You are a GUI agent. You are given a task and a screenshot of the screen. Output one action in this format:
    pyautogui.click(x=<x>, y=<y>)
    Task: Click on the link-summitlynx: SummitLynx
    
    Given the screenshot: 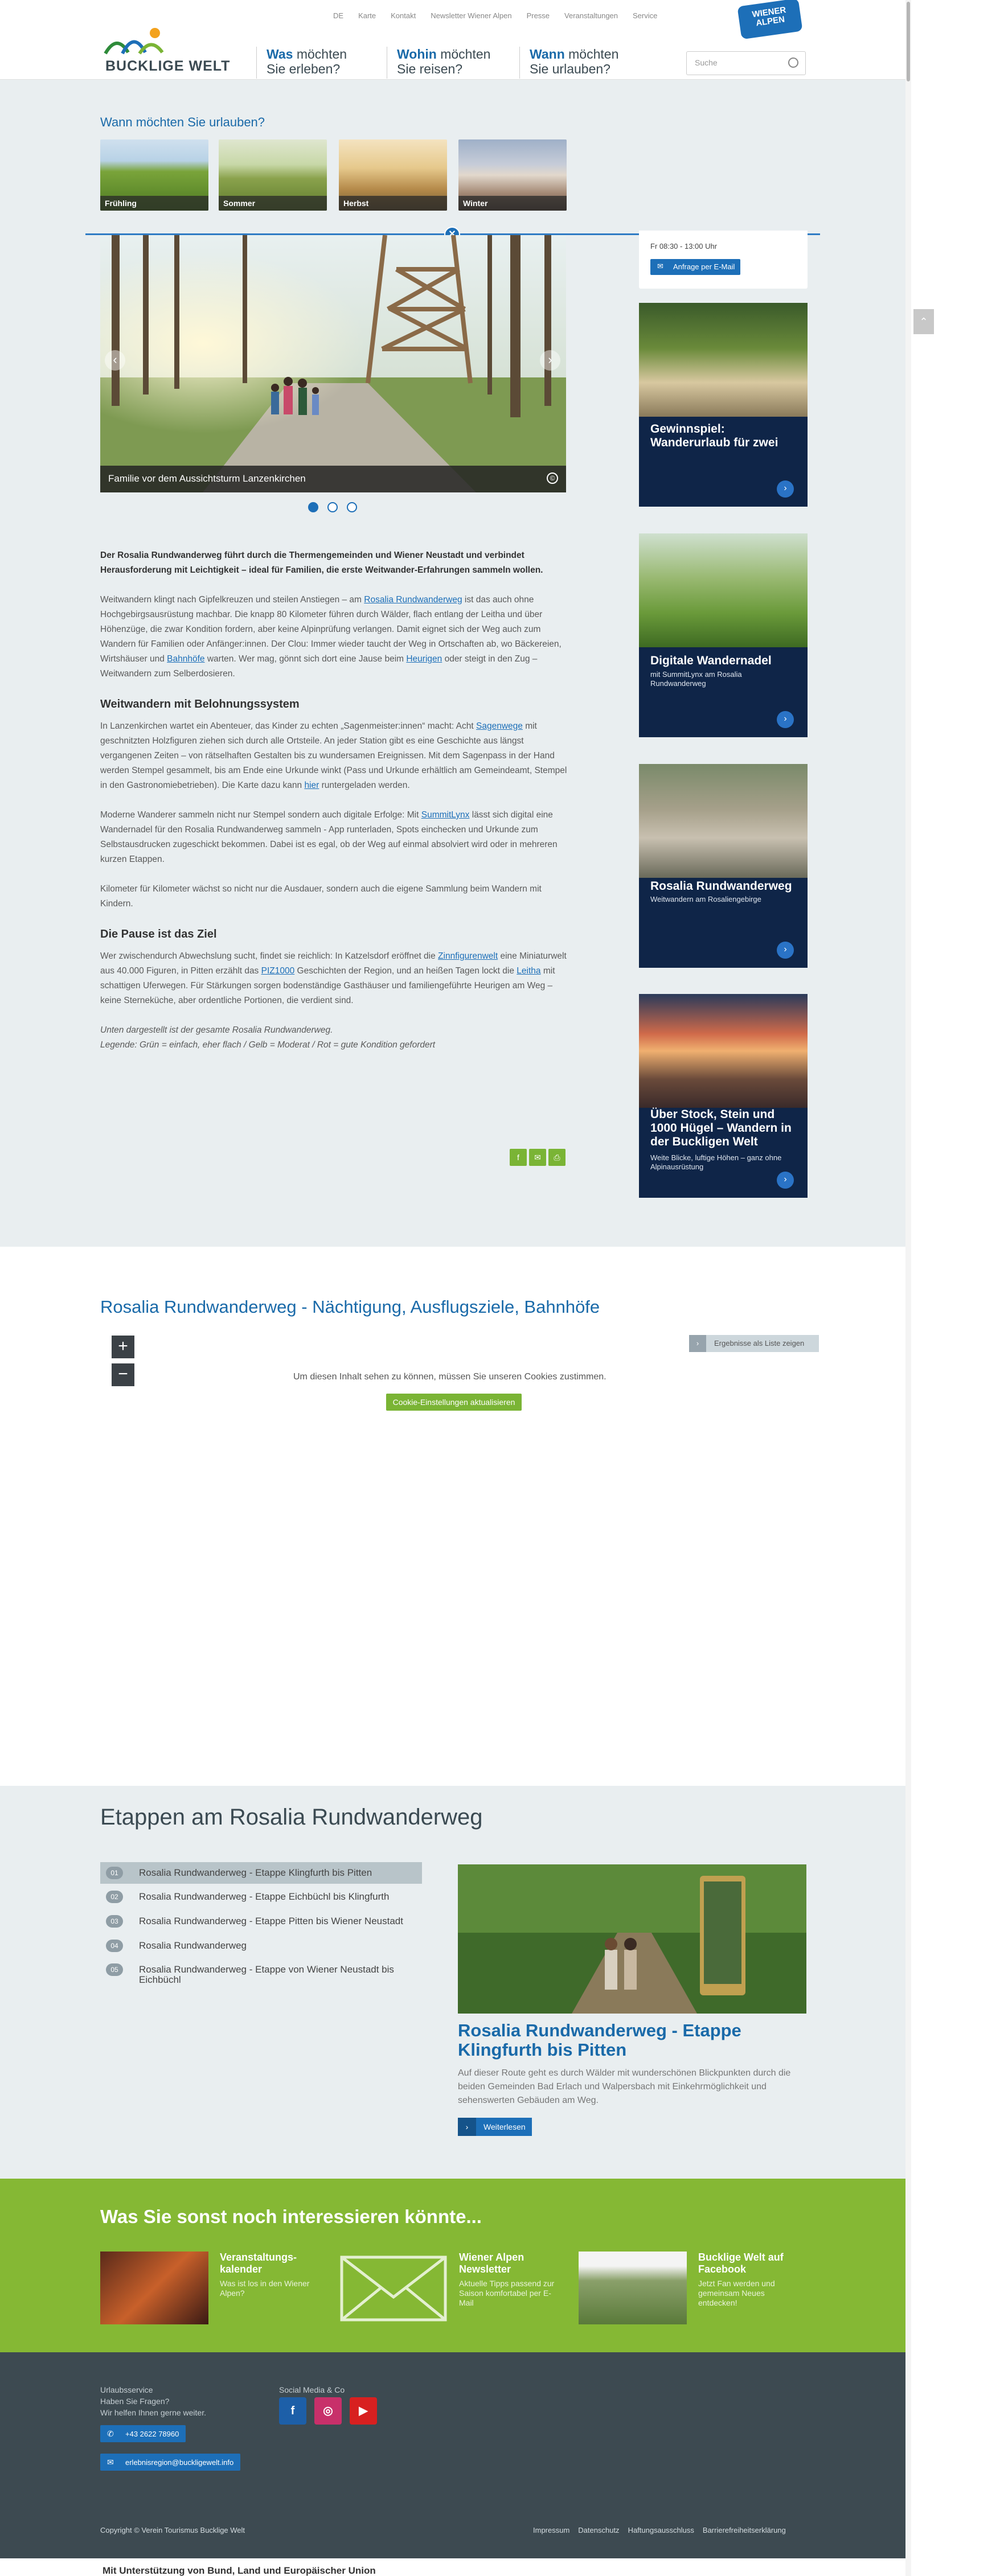 What is the action you would take?
    pyautogui.click(x=446, y=815)
    